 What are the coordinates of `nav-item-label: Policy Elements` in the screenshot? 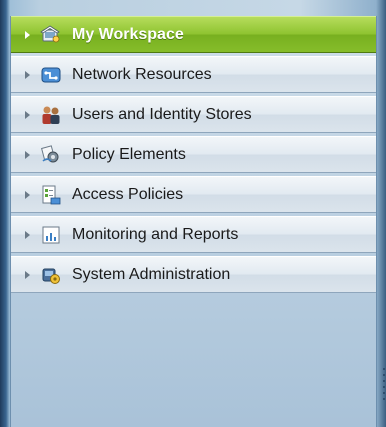 It's located at (129, 154).